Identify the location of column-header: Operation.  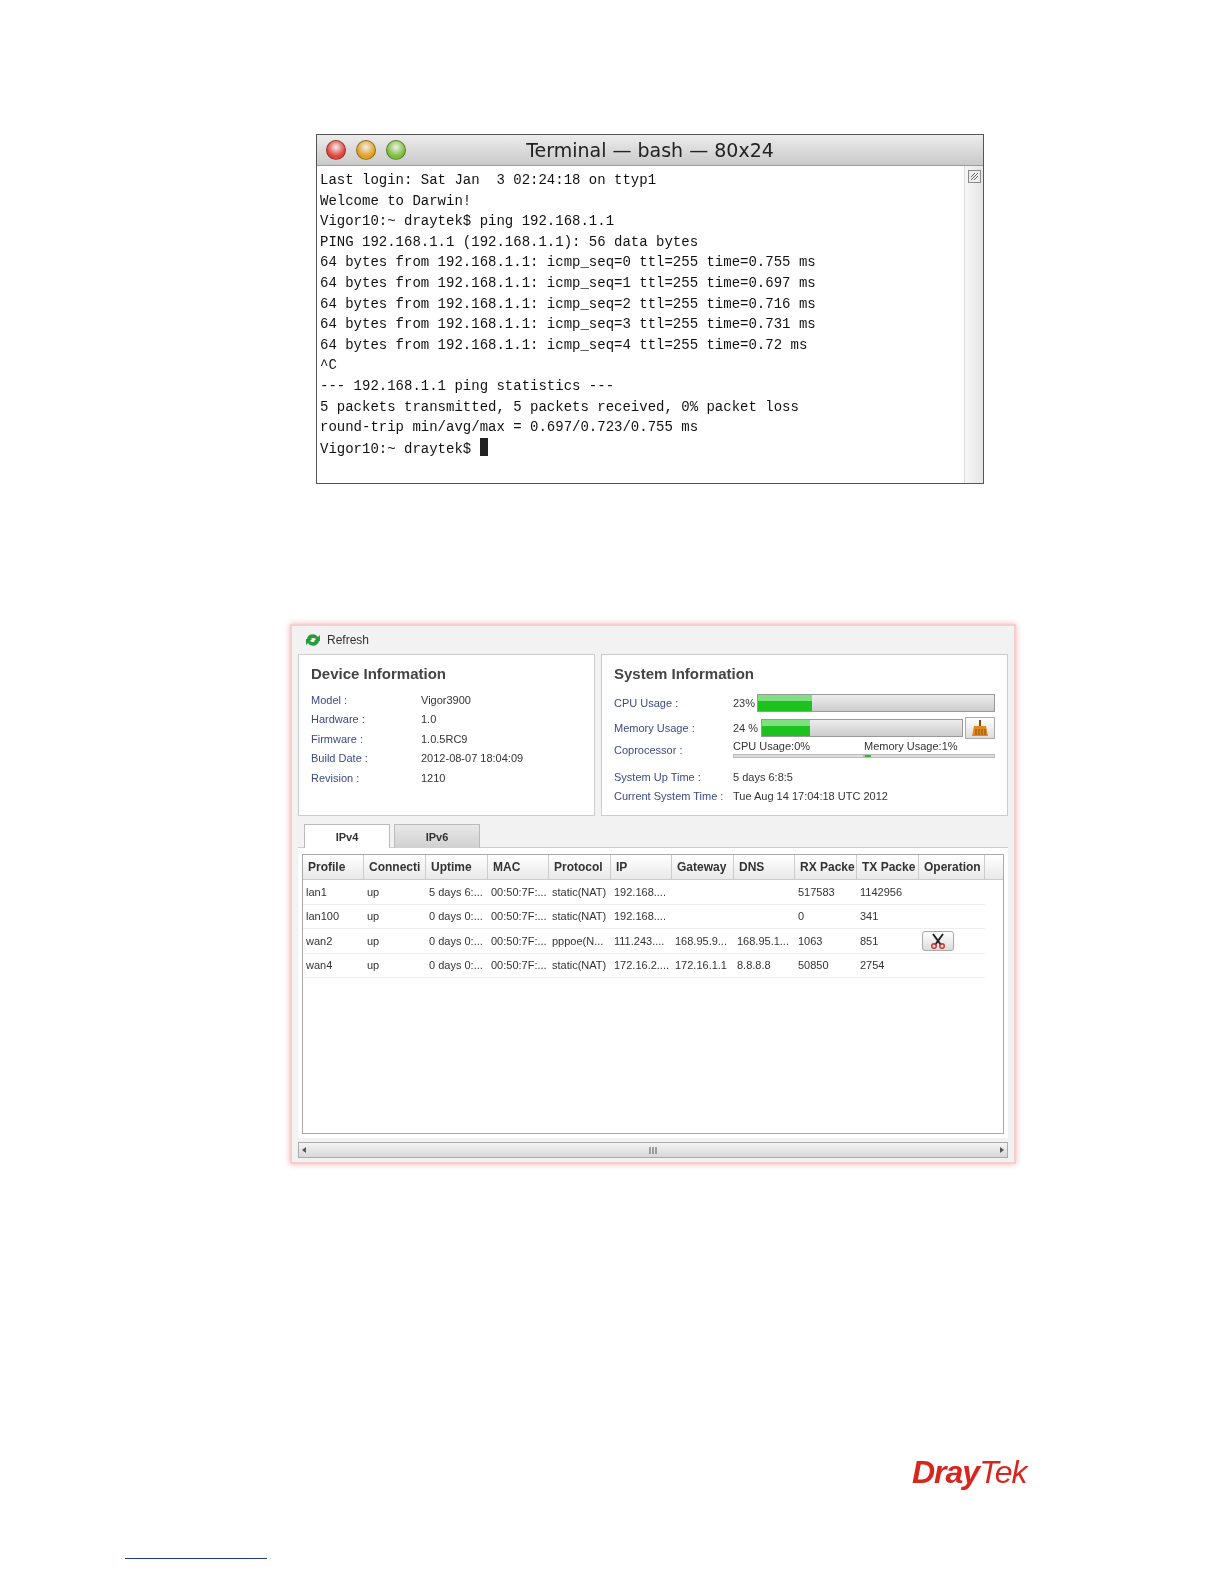
(952, 867).